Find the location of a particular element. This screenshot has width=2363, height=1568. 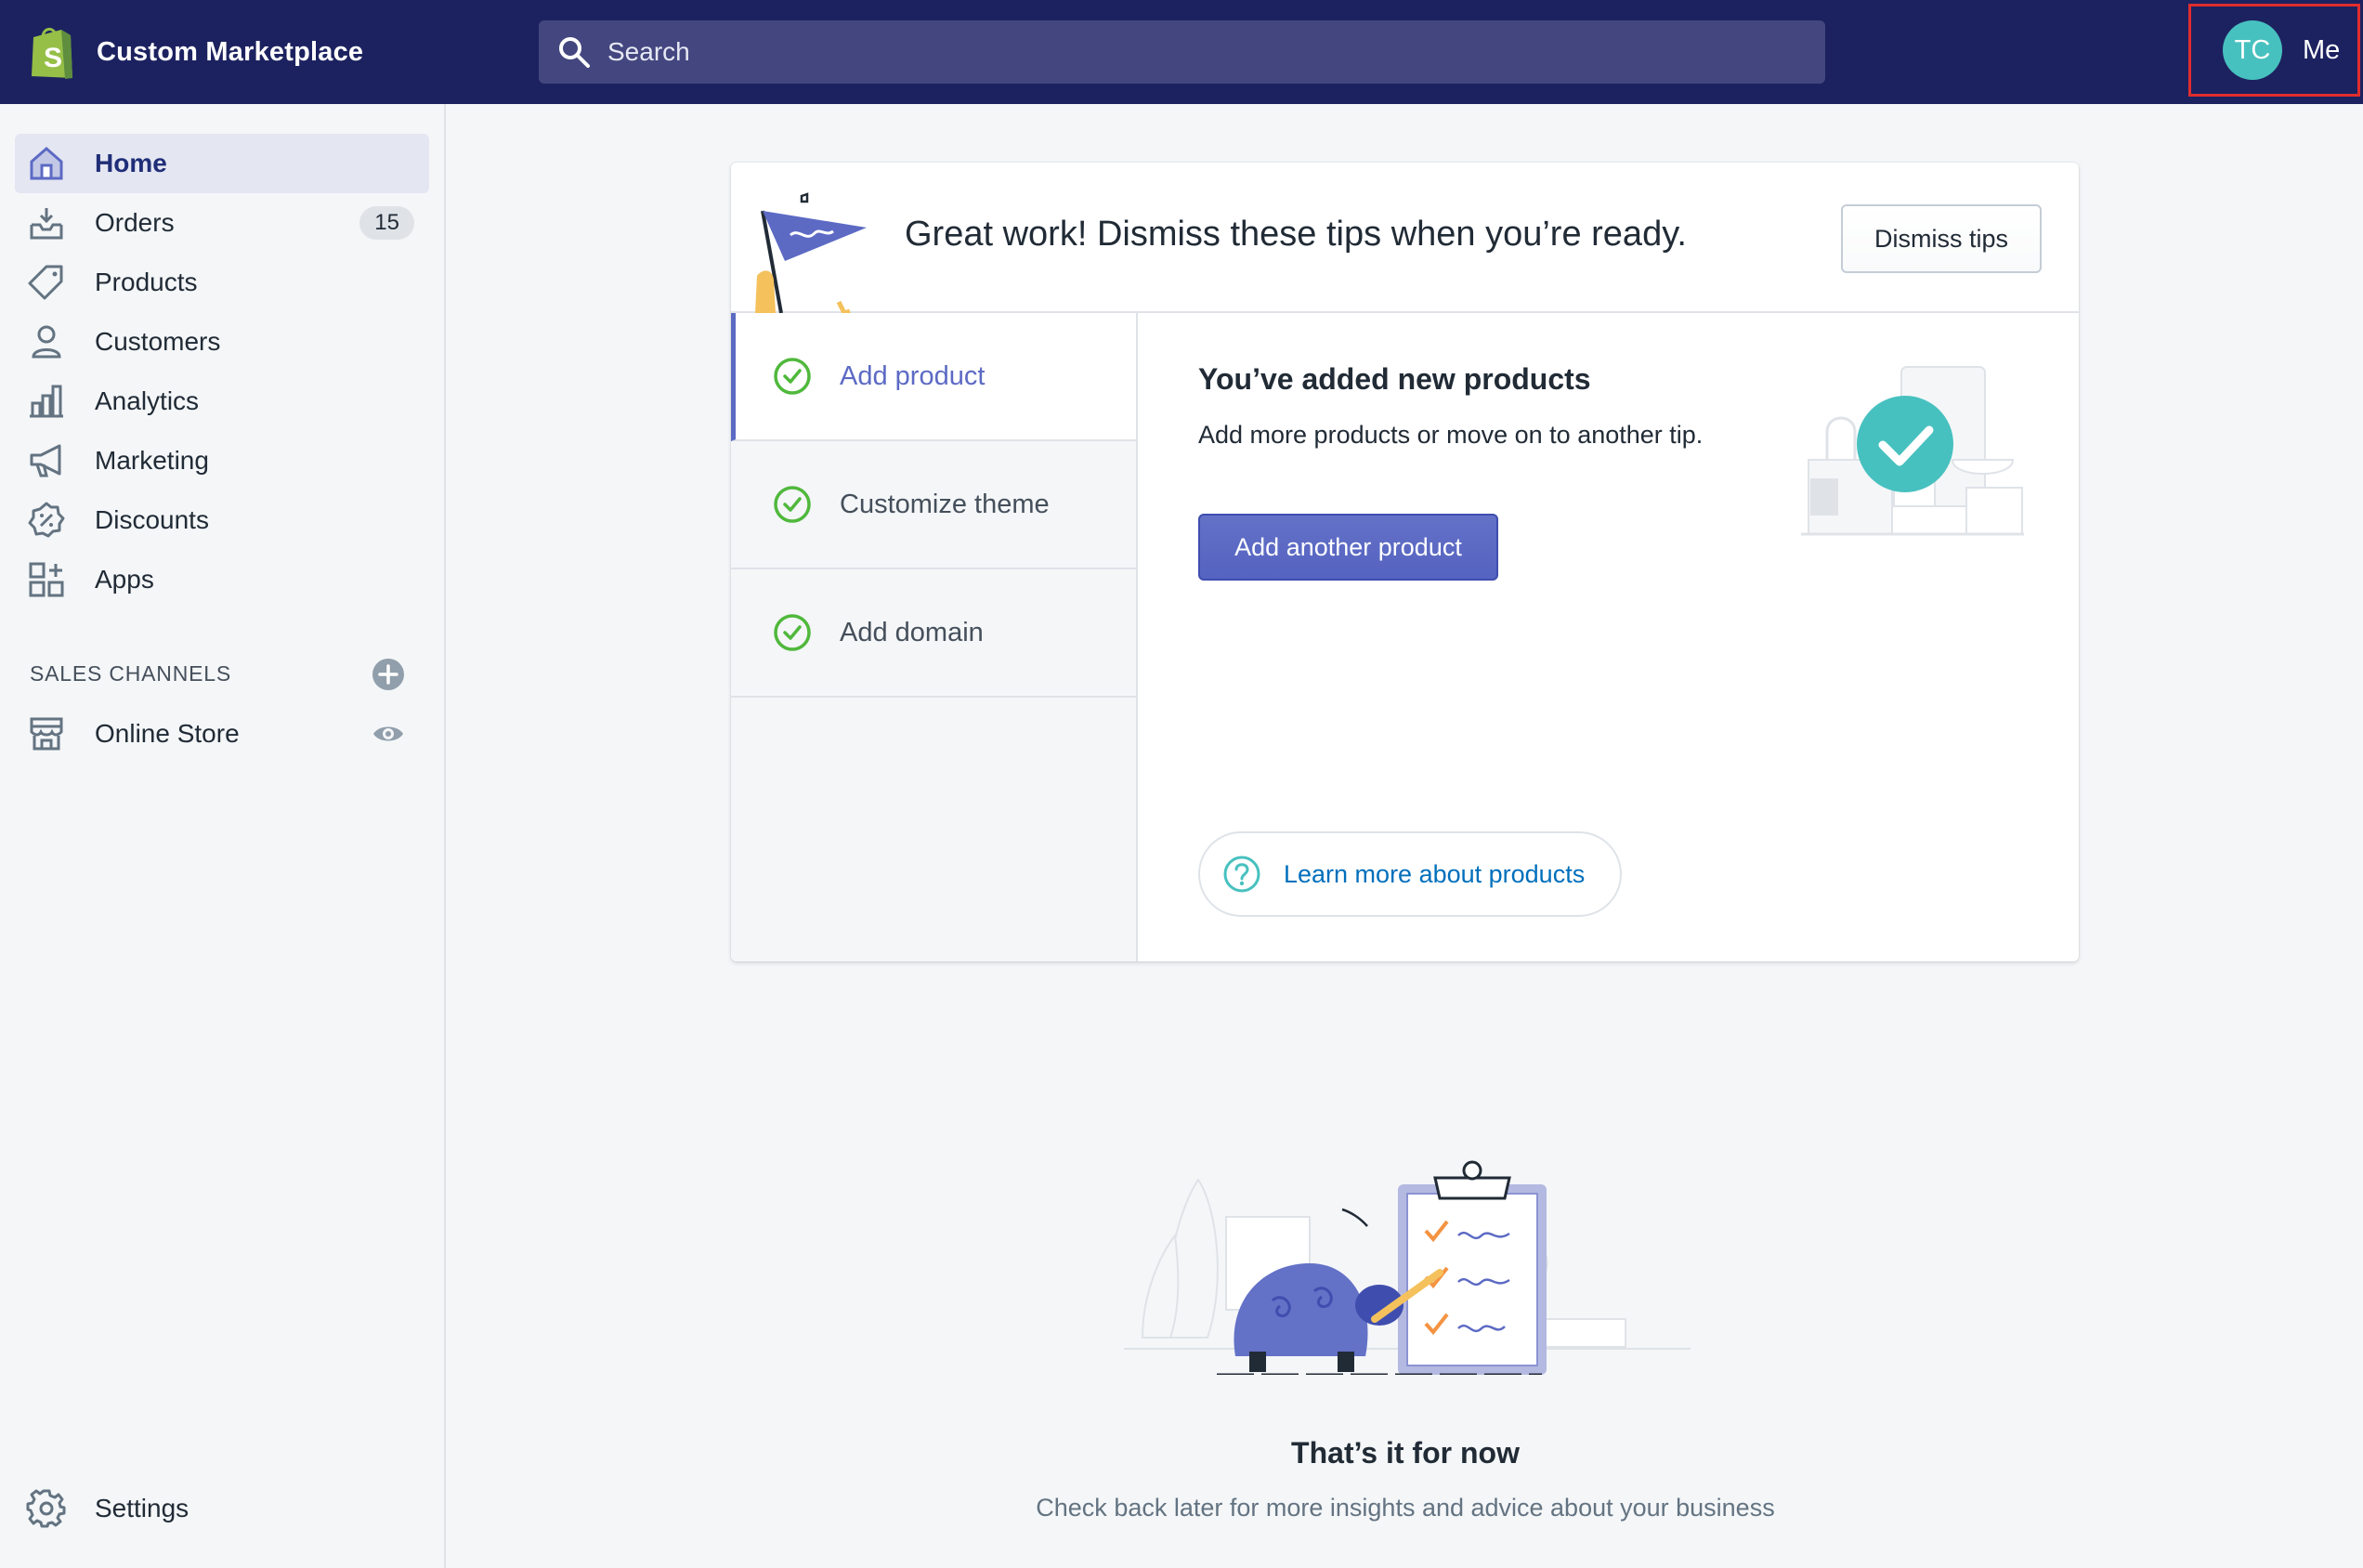

sidebar-item-products: Products is located at coordinates (222, 282).